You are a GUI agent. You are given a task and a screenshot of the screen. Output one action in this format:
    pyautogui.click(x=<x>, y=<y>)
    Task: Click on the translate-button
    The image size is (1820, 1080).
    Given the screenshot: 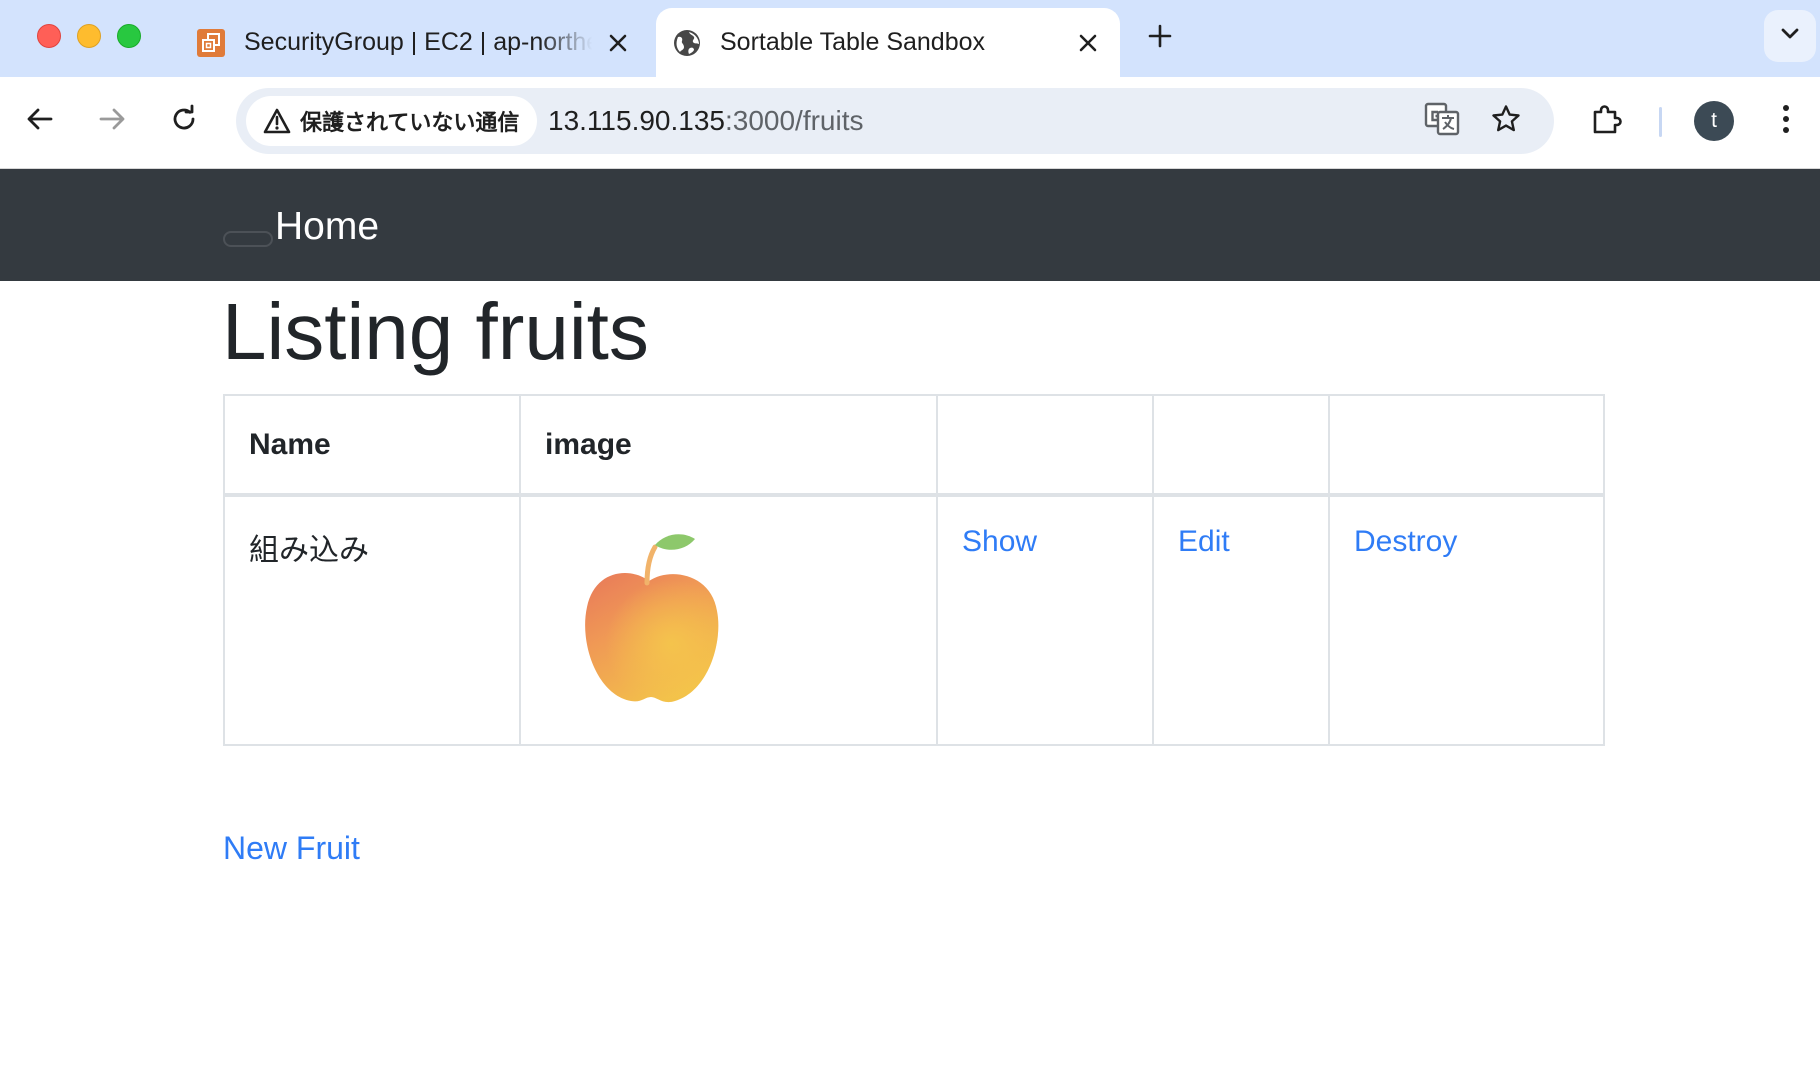 What is the action you would take?
    pyautogui.click(x=1442, y=121)
    